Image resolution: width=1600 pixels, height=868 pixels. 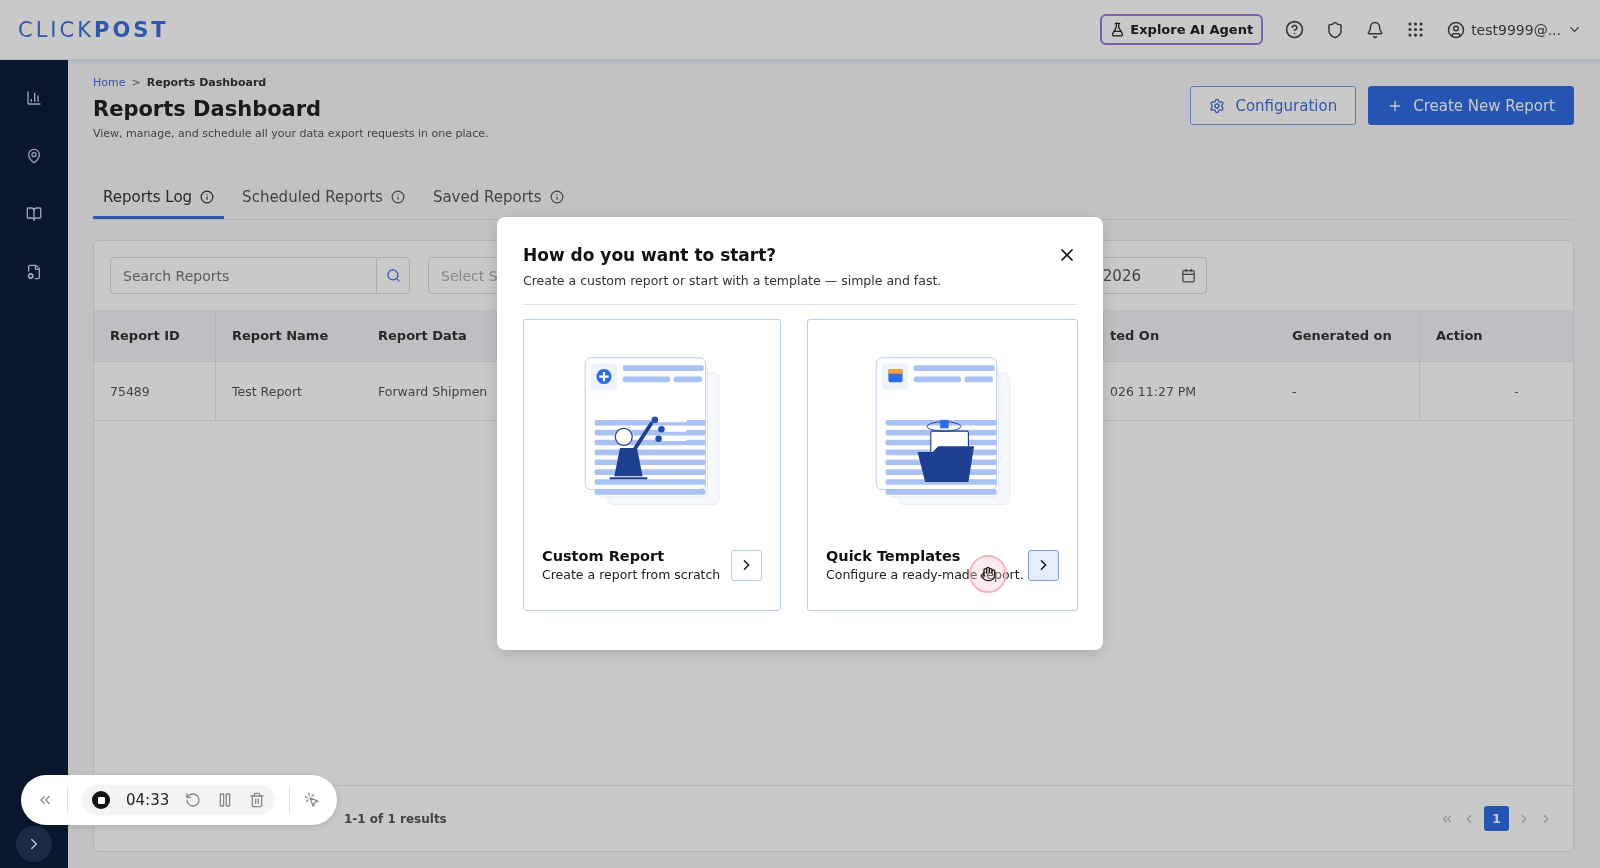 I want to click on tab: Scheduled Reports, so click(x=323, y=200).